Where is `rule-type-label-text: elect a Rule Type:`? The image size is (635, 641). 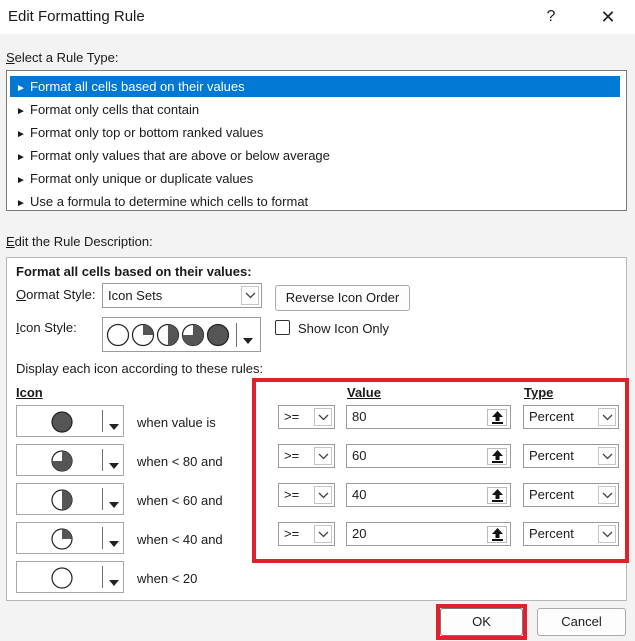
rule-type-label-text: elect a Rule Type: is located at coordinates (66, 57).